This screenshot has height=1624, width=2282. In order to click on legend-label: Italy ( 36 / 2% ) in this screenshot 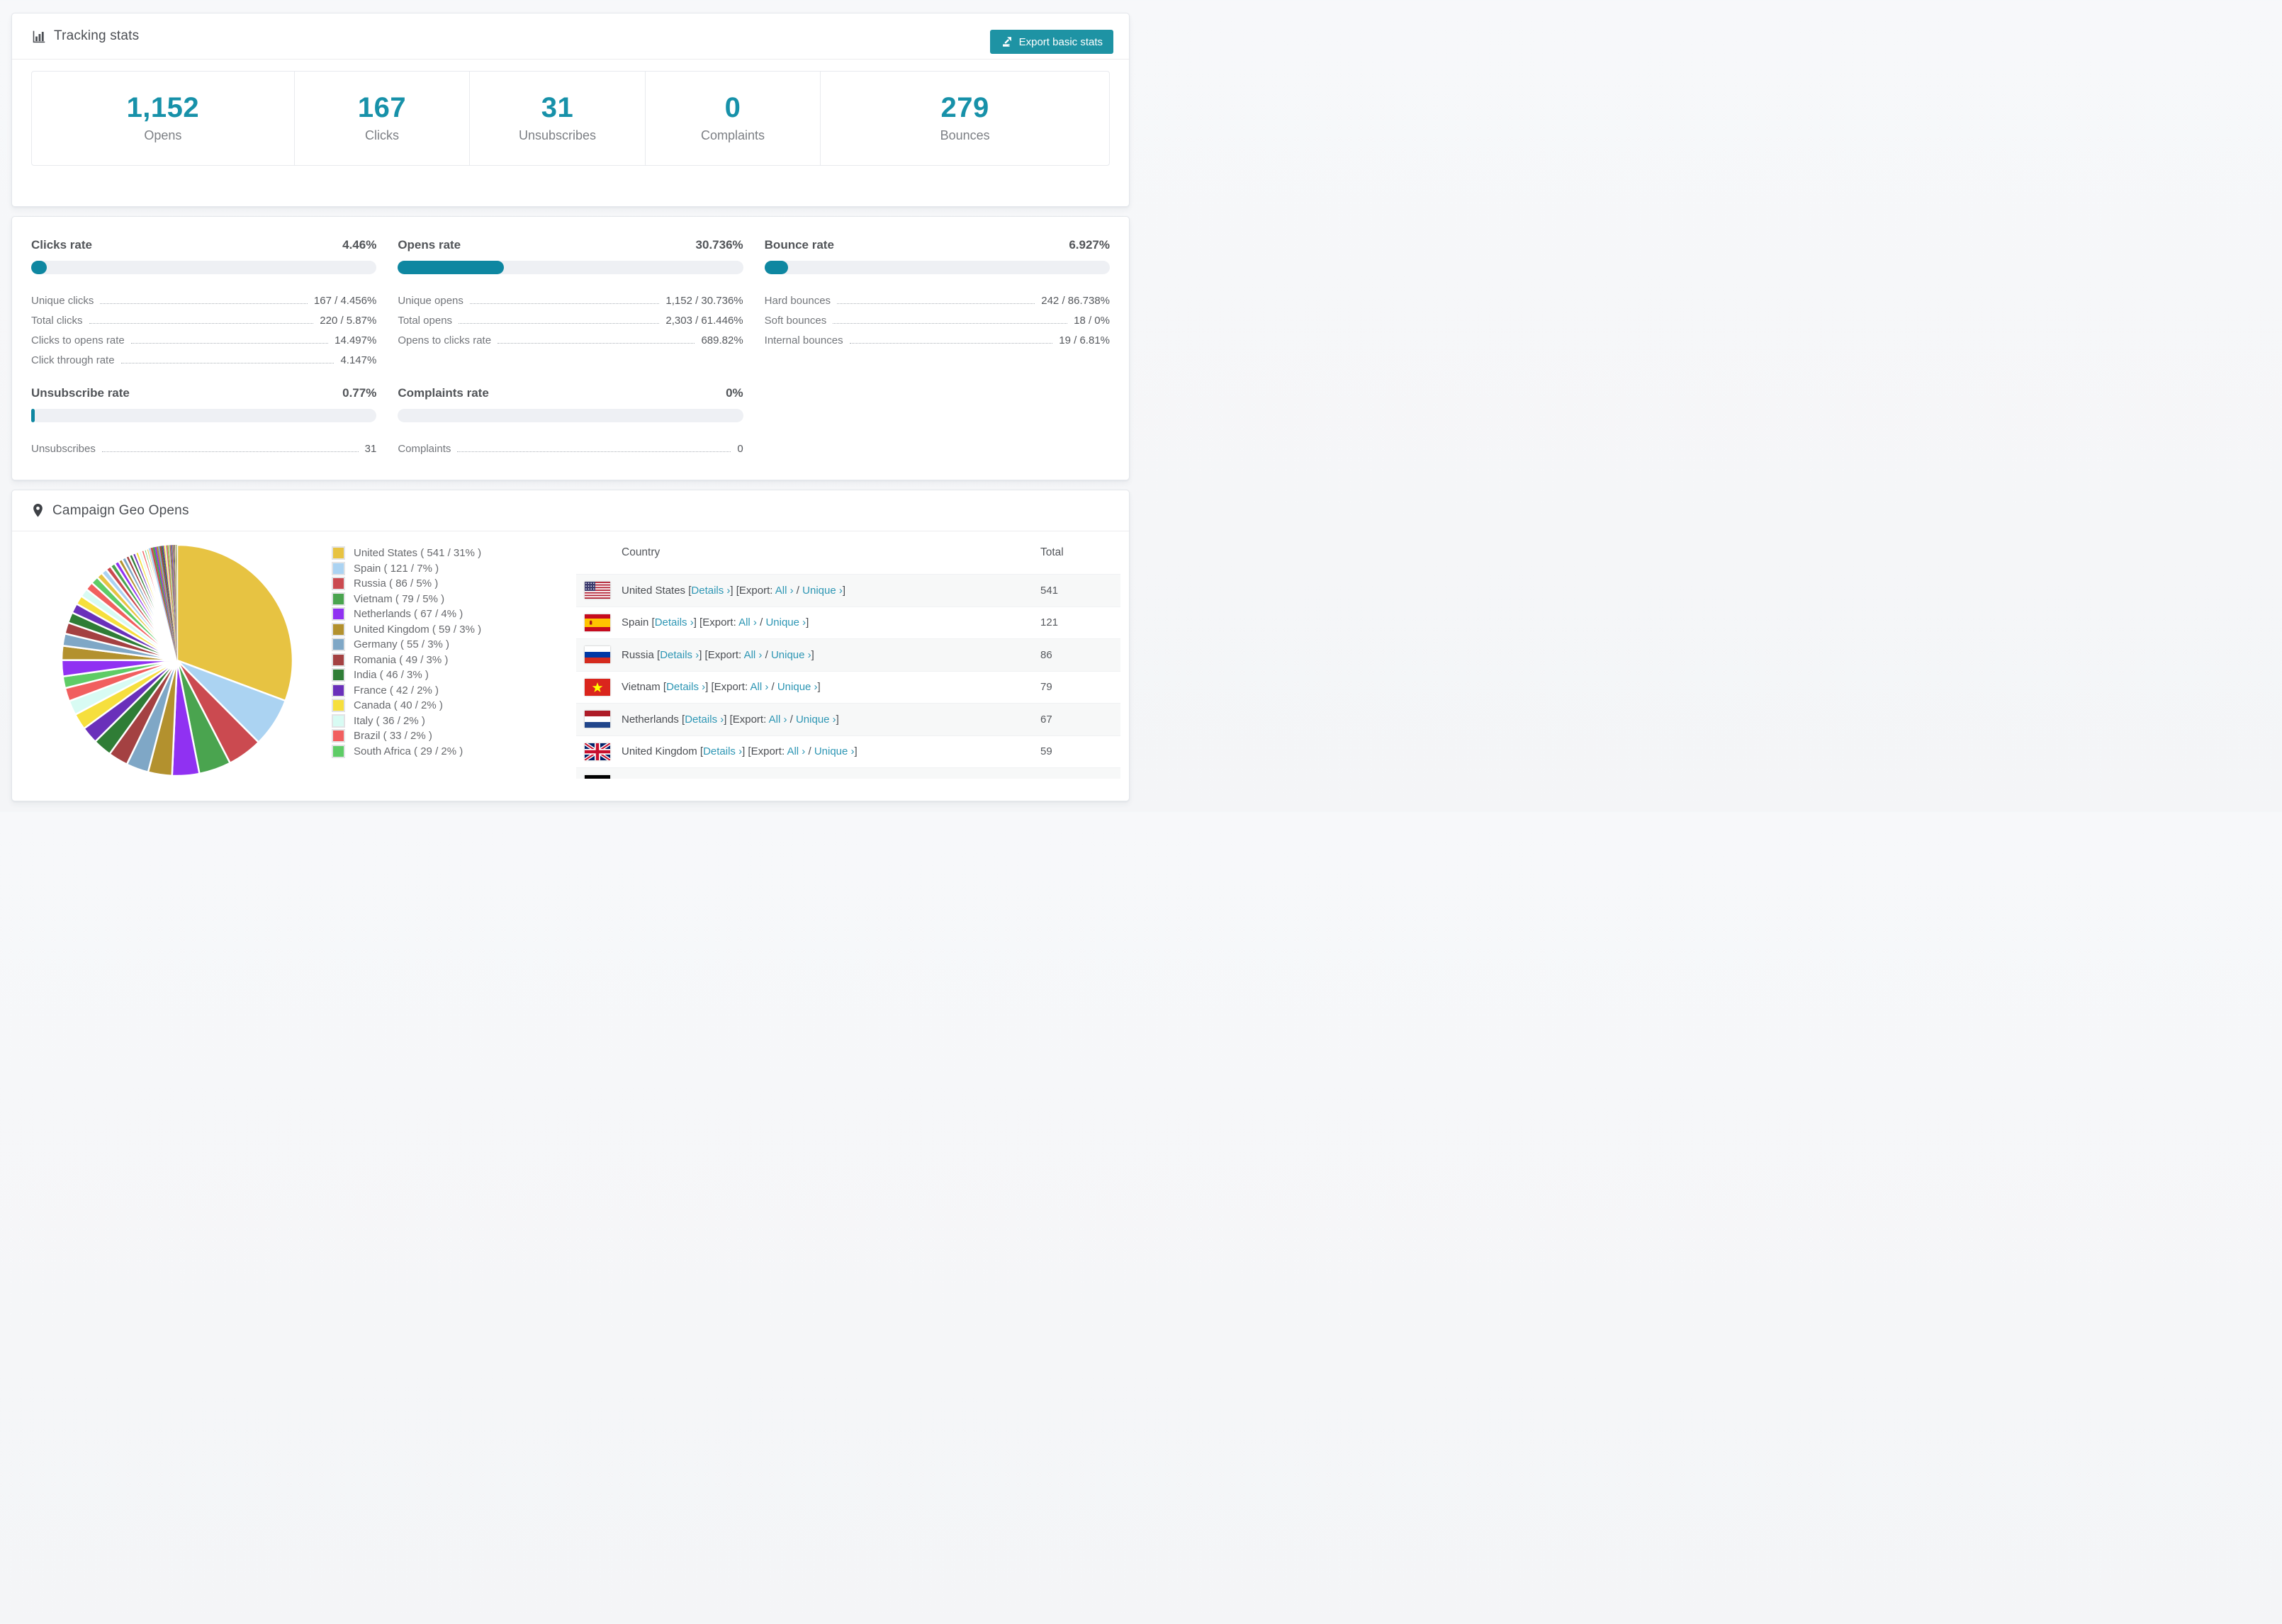, I will do `click(390, 721)`.